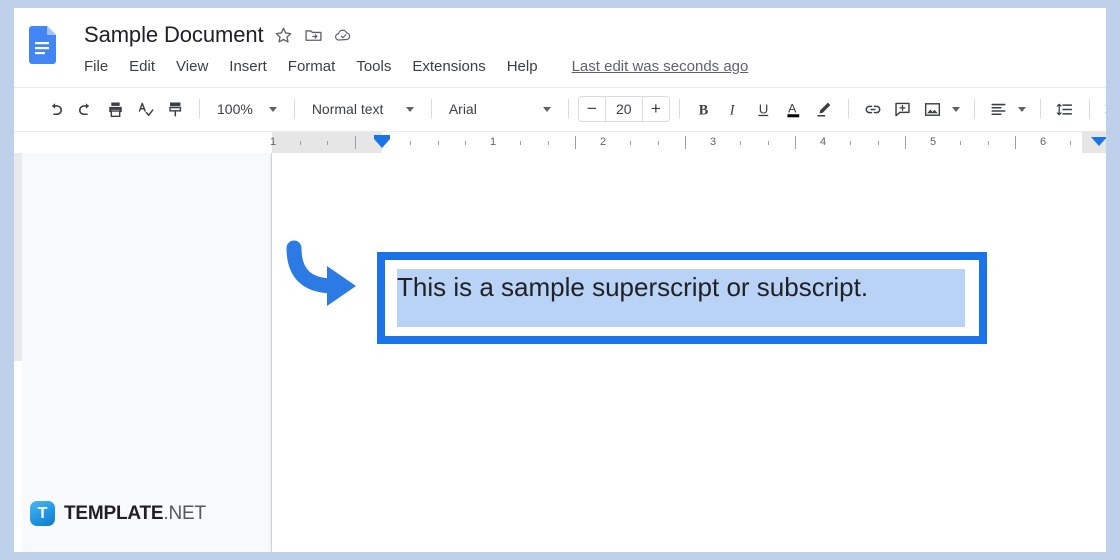 This screenshot has height=560, width=1120. Describe the element at coordinates (560, 109) in the screenshot. I see `formatting-toolbar: 100% Normal text Arial − 20 + B I U A` at that location.